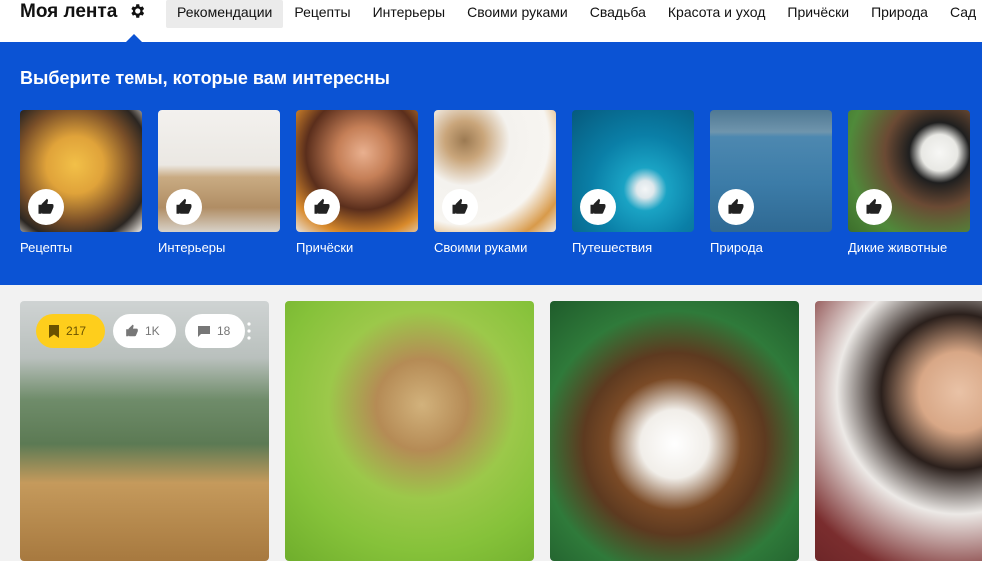 The width and height of the screenshot is (982, 561). Describe the element at coordinates (54, 331) in the screenshot. I see `bookmark-icon` at that location.